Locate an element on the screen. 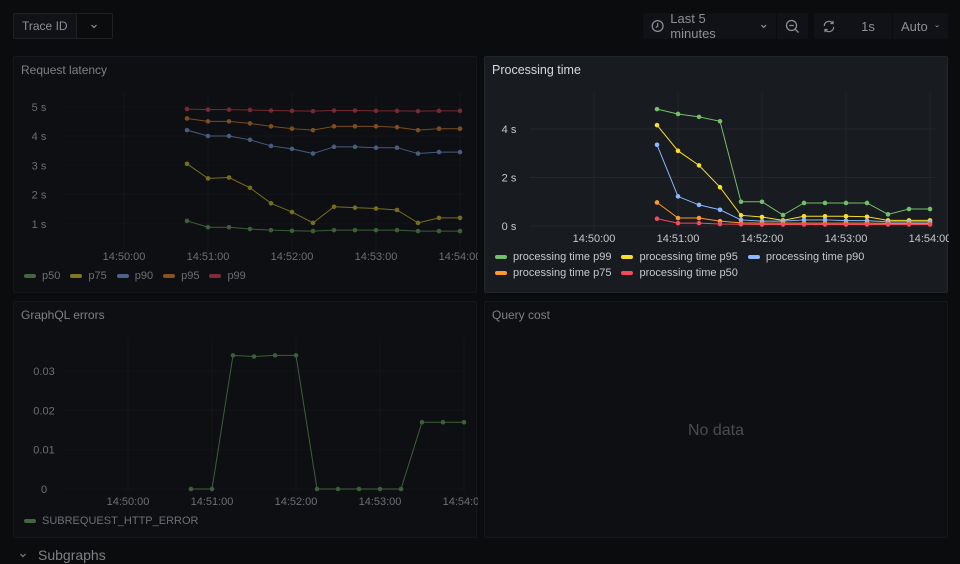  refresh-button is located at coordinates (829, 26).